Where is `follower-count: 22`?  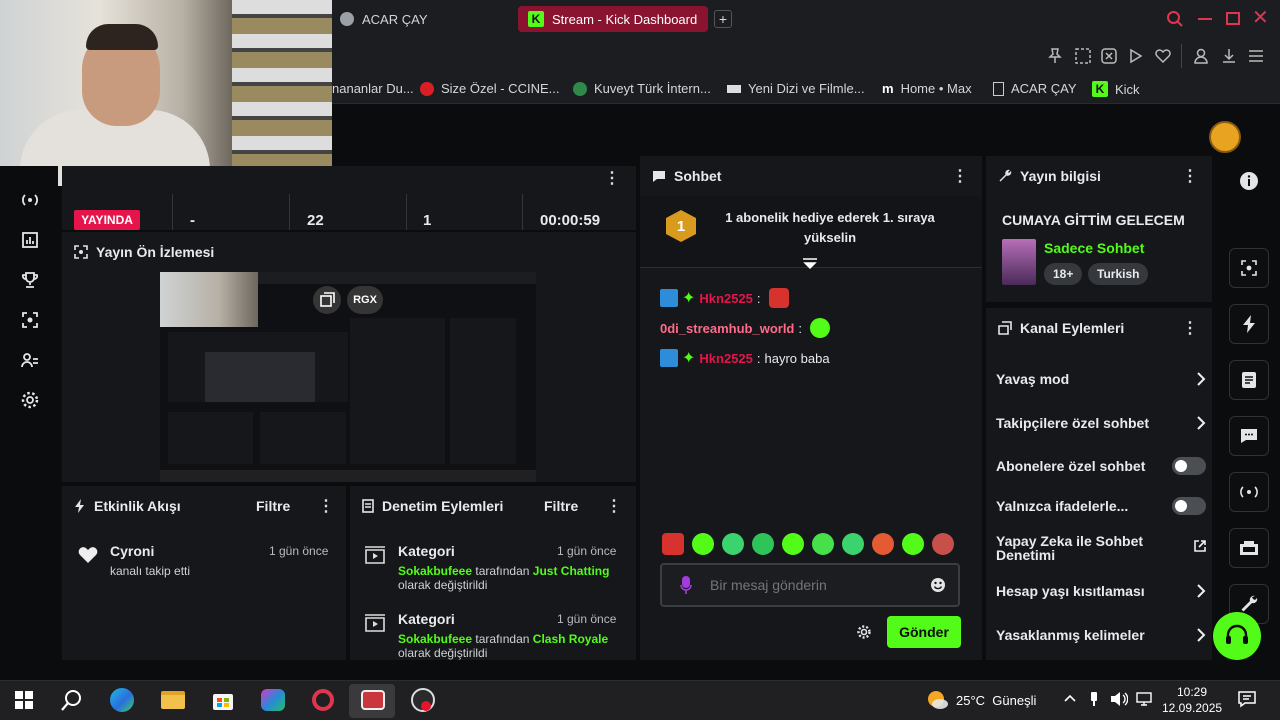
follower-count: 22 is located at coordinates (315, 220).